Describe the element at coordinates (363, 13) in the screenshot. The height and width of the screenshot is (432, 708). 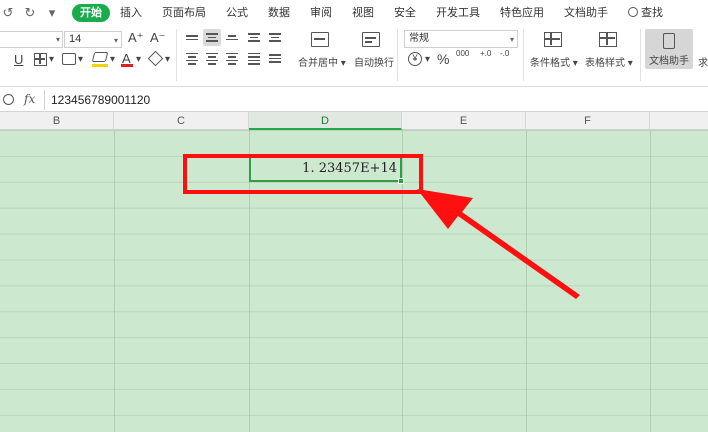
I see `tab-view: 视图` at that location.